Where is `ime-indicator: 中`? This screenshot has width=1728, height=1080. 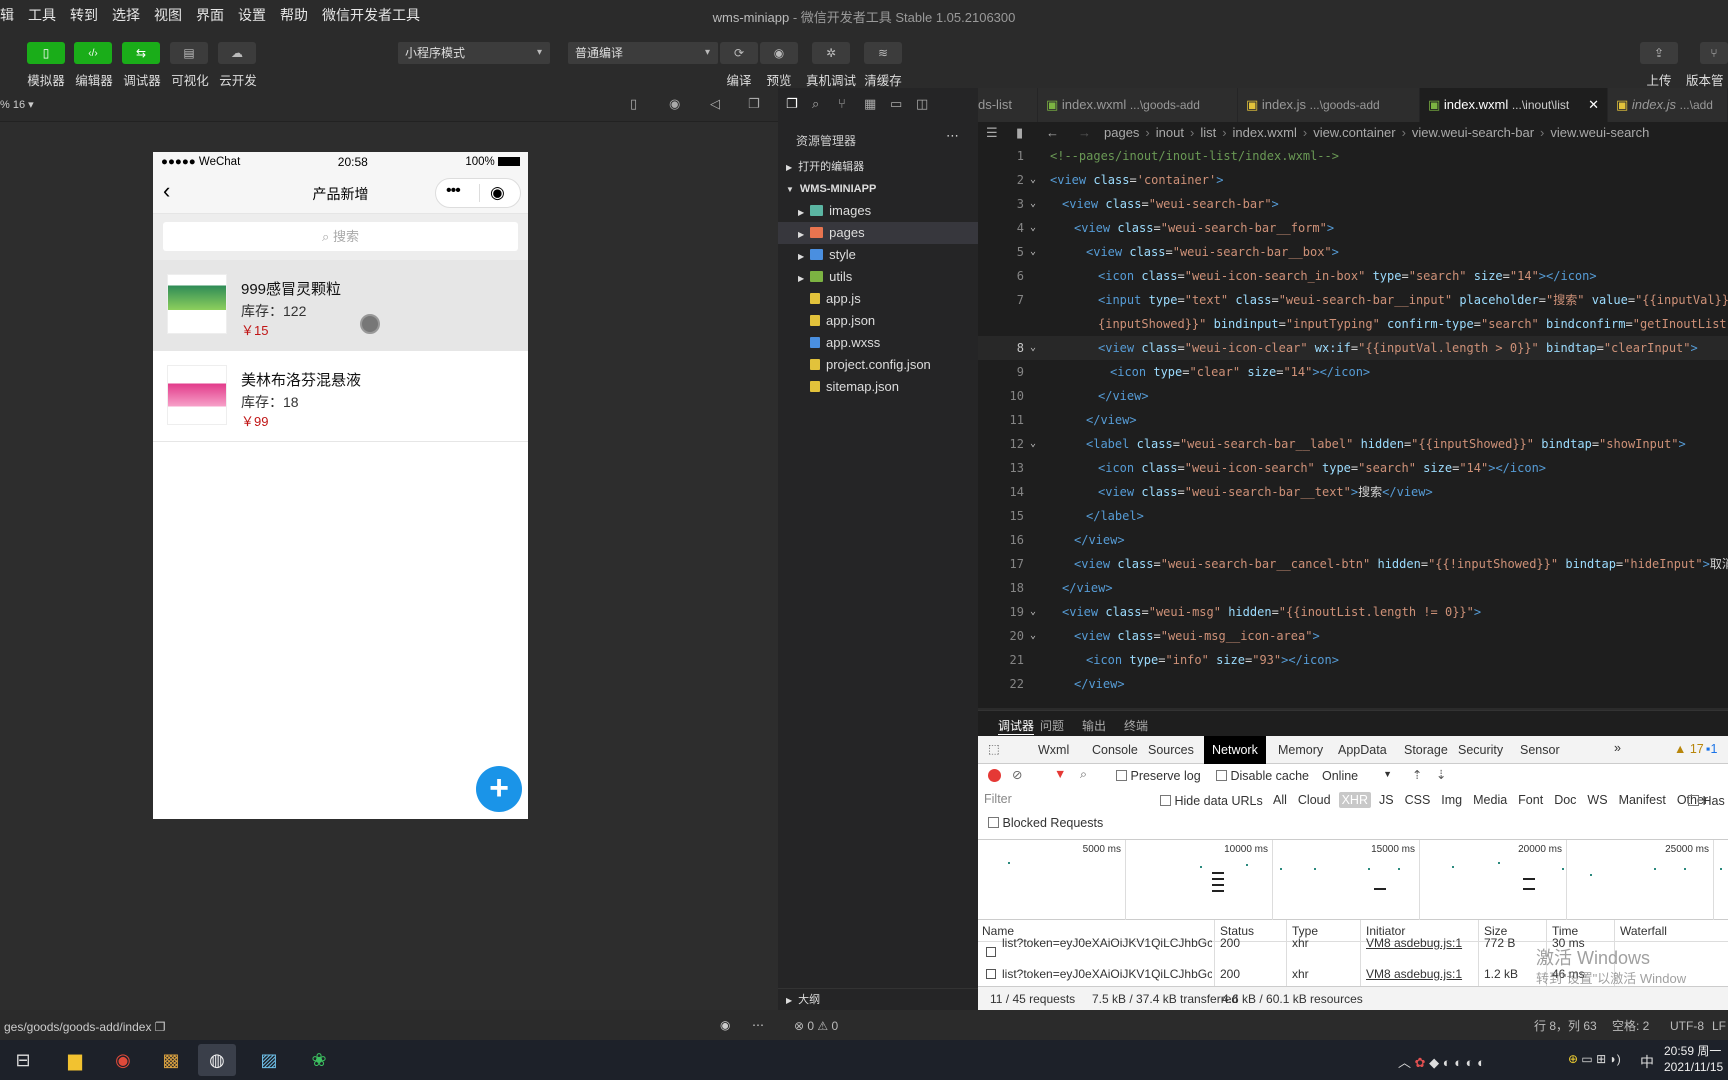 ime-indicator: 中 is located at coordinates (1647, 1062).